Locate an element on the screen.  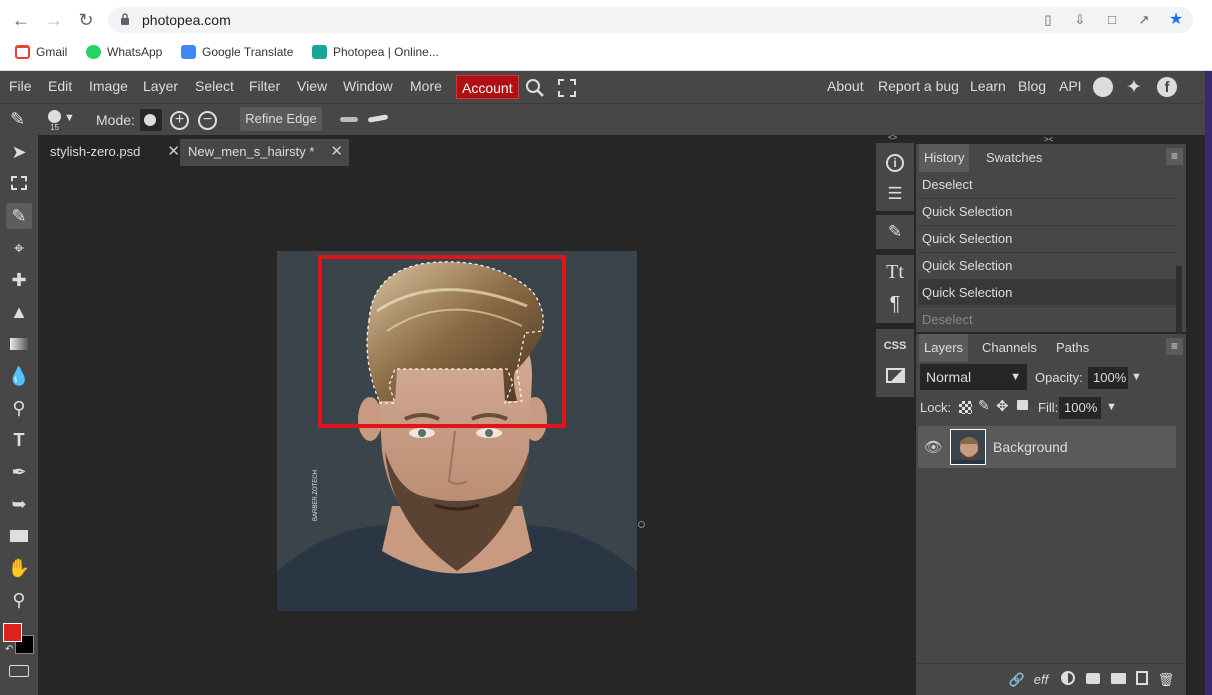
dodge-tool-icon: ⚲ is located at coordinates (19, 408).